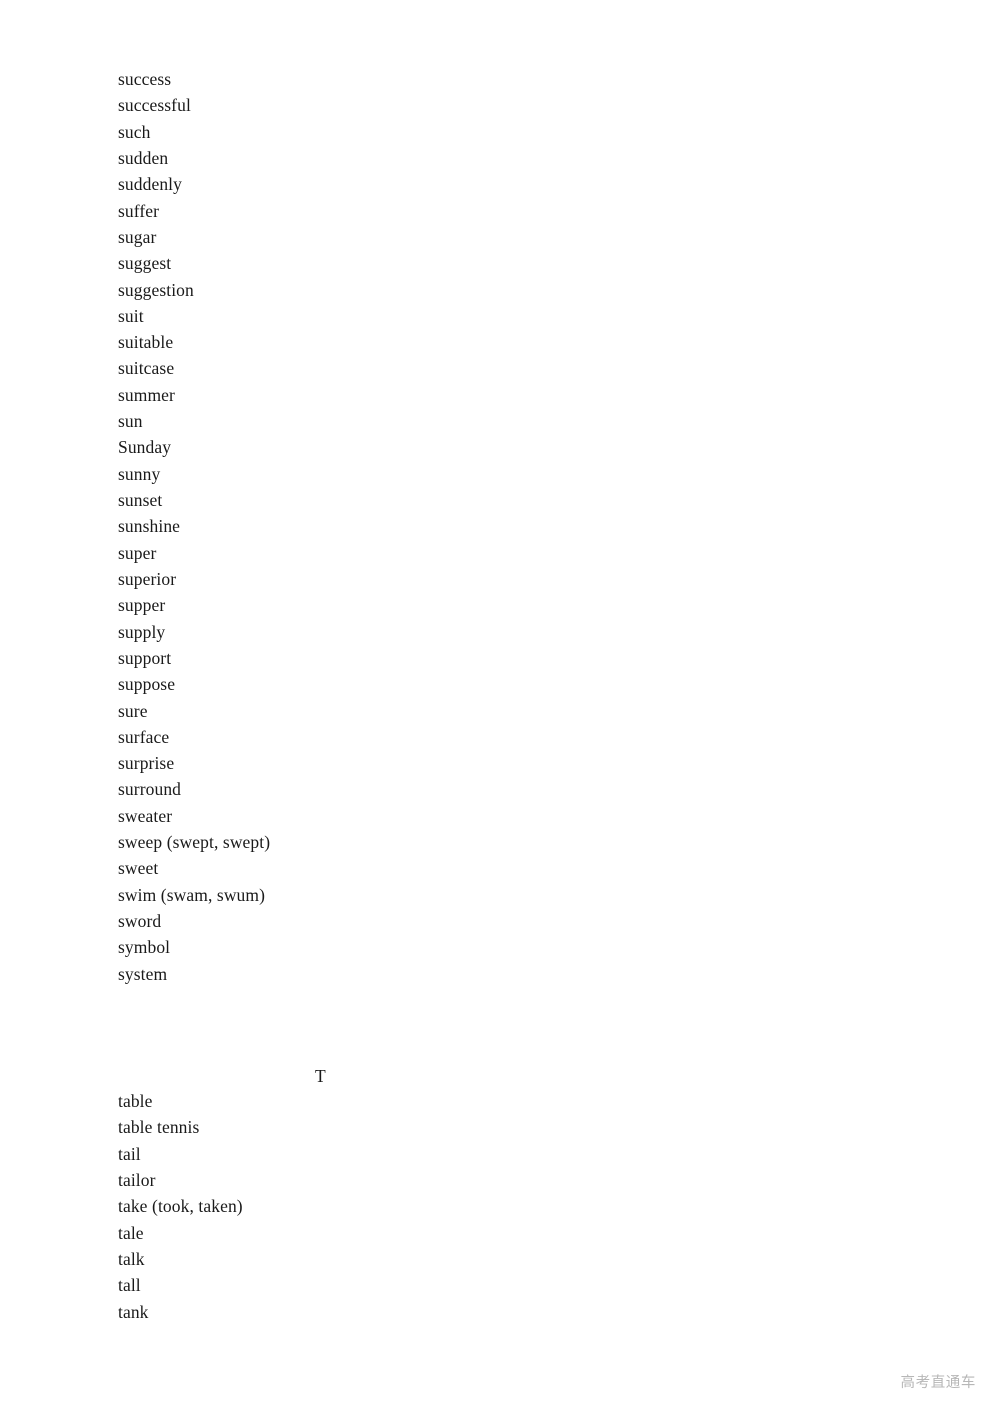 Image resolution: width=1000 pixels, height=1414 pixels. I want to click on word-entry: sure, so click(133, 710).